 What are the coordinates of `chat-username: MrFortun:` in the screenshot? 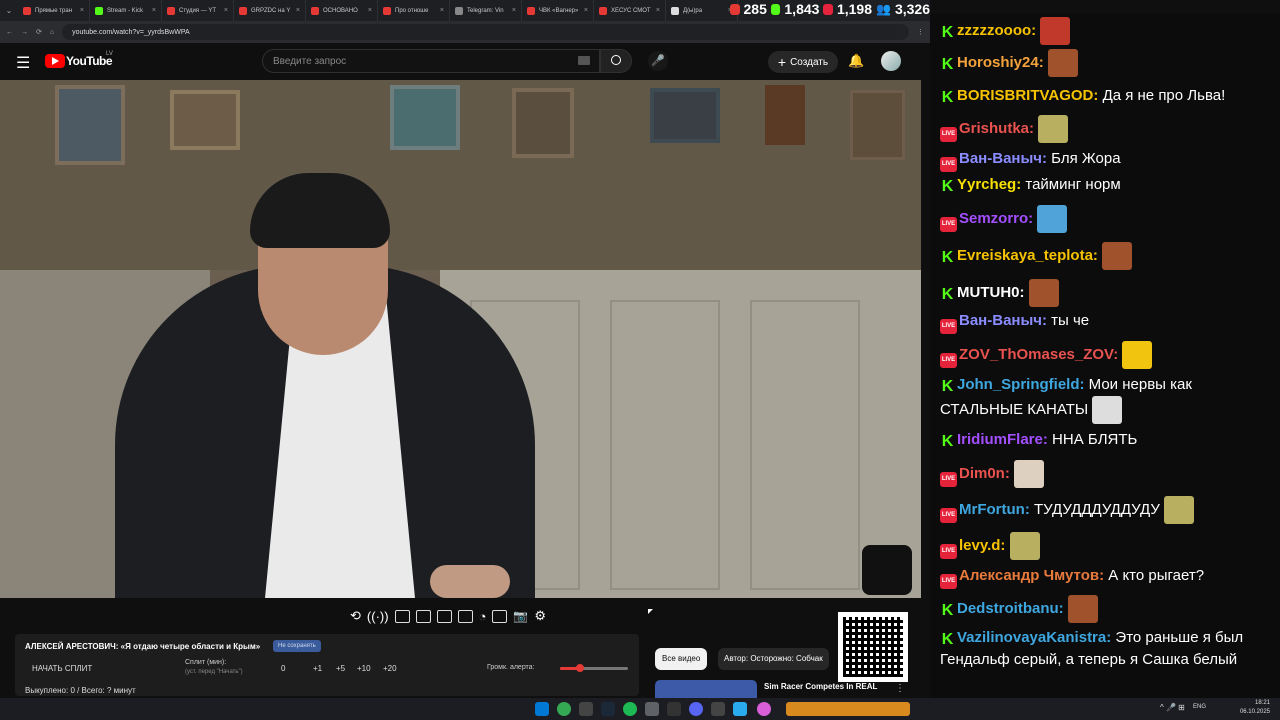 It's located at (994, 509).